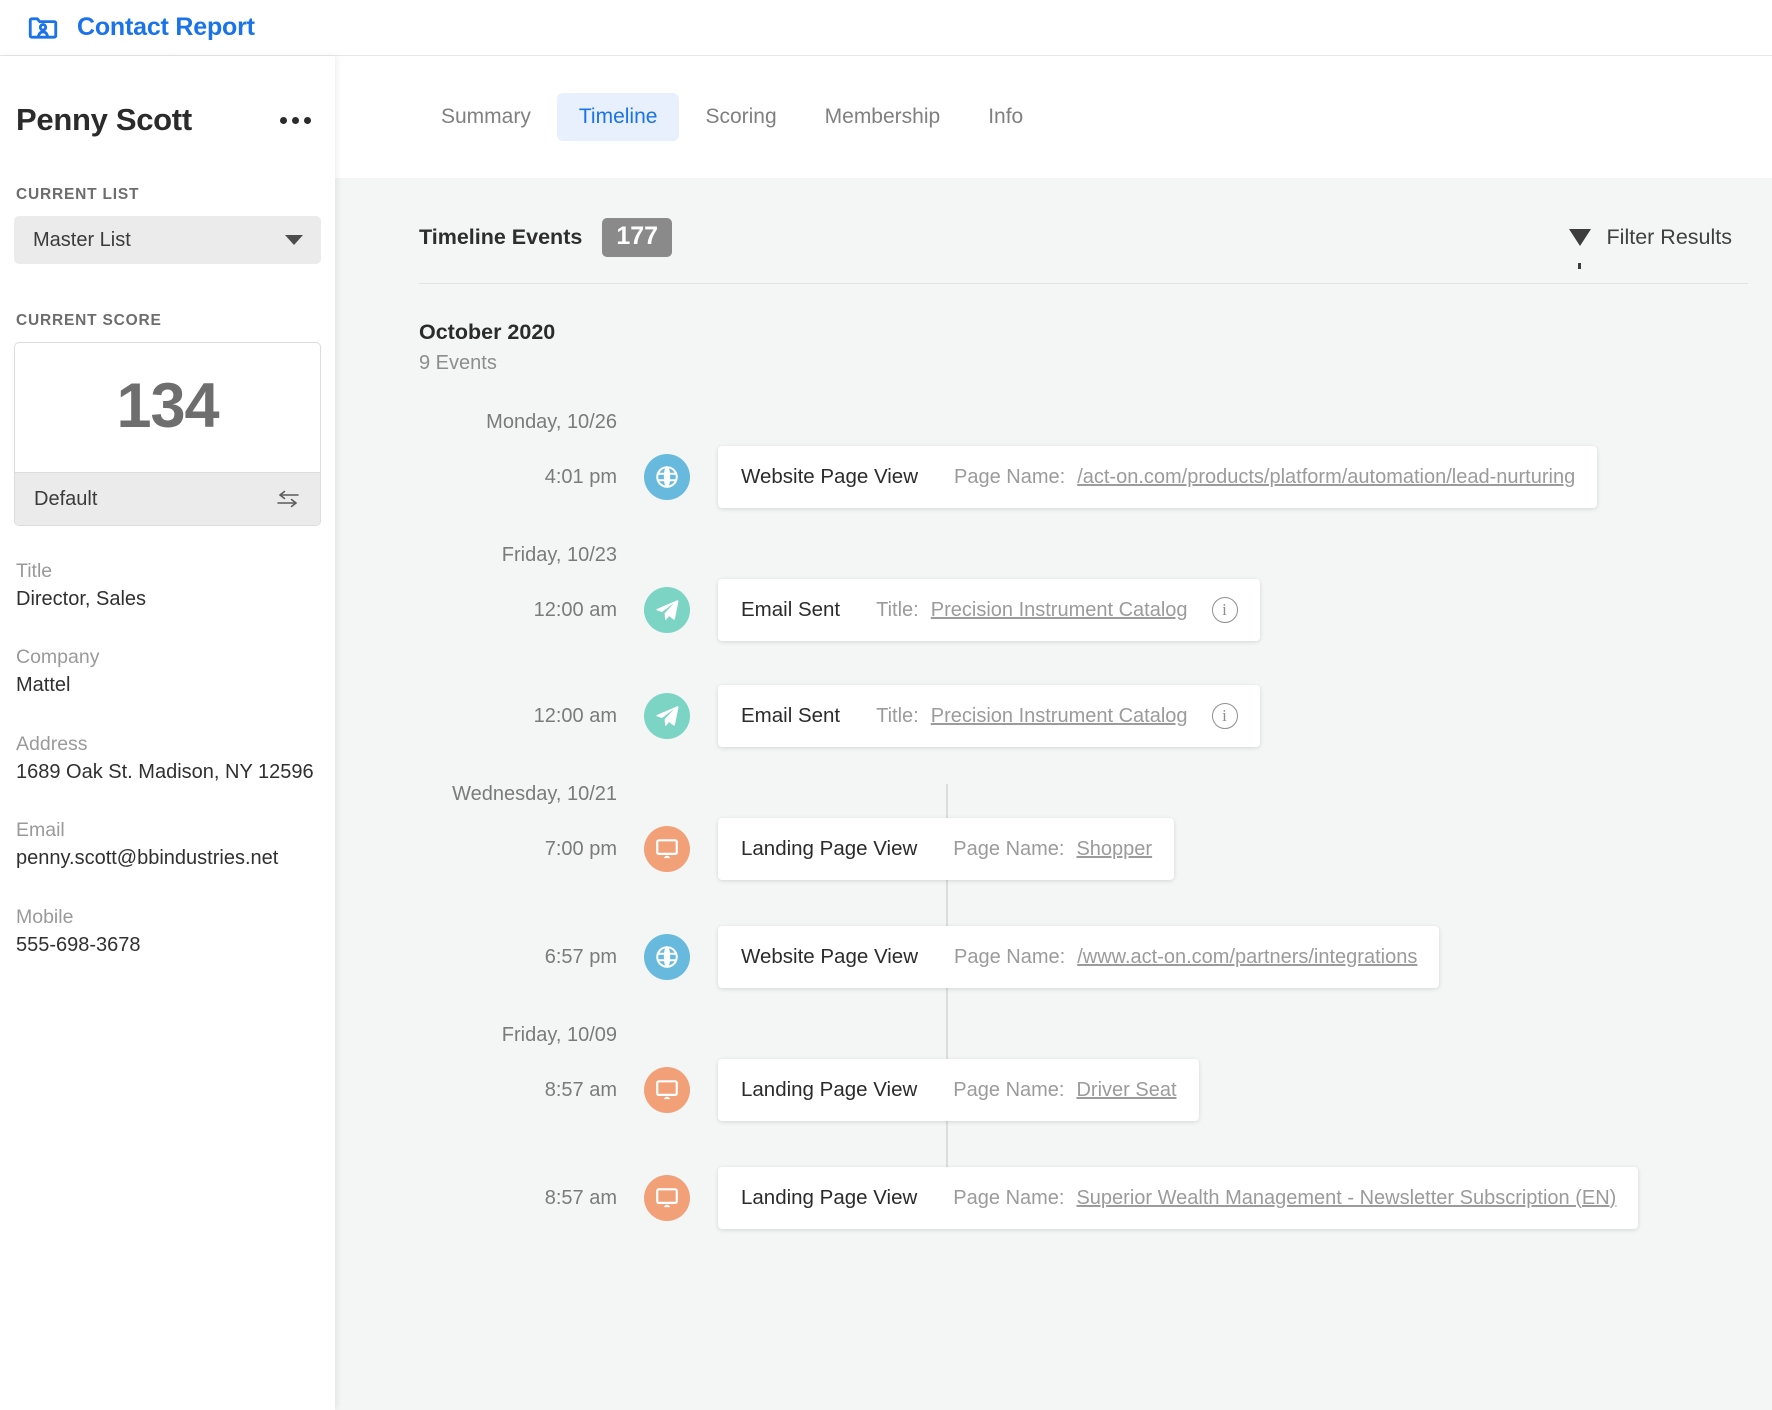  What do you see at coordinates (551, 422) in the screenshot?
I see `day-label: Monday, 10/26` at bounding box center [551, 422].